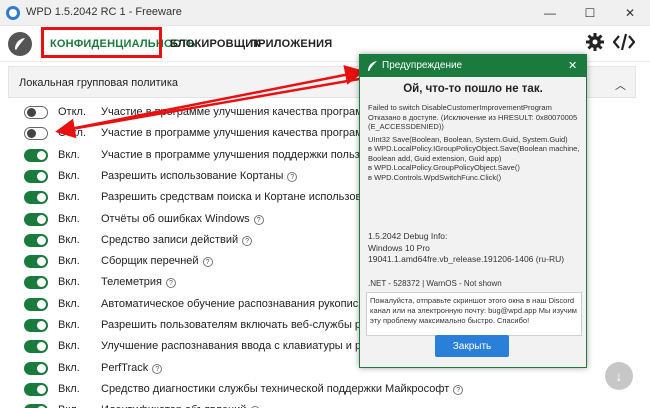 Image resolution: width=650 pixels, height=408 pixels. Describe the element at coordinates (435, 283) in the screenshot. I see `net-info: .NET - 528372 | WarnOS - Not shown` at that location.